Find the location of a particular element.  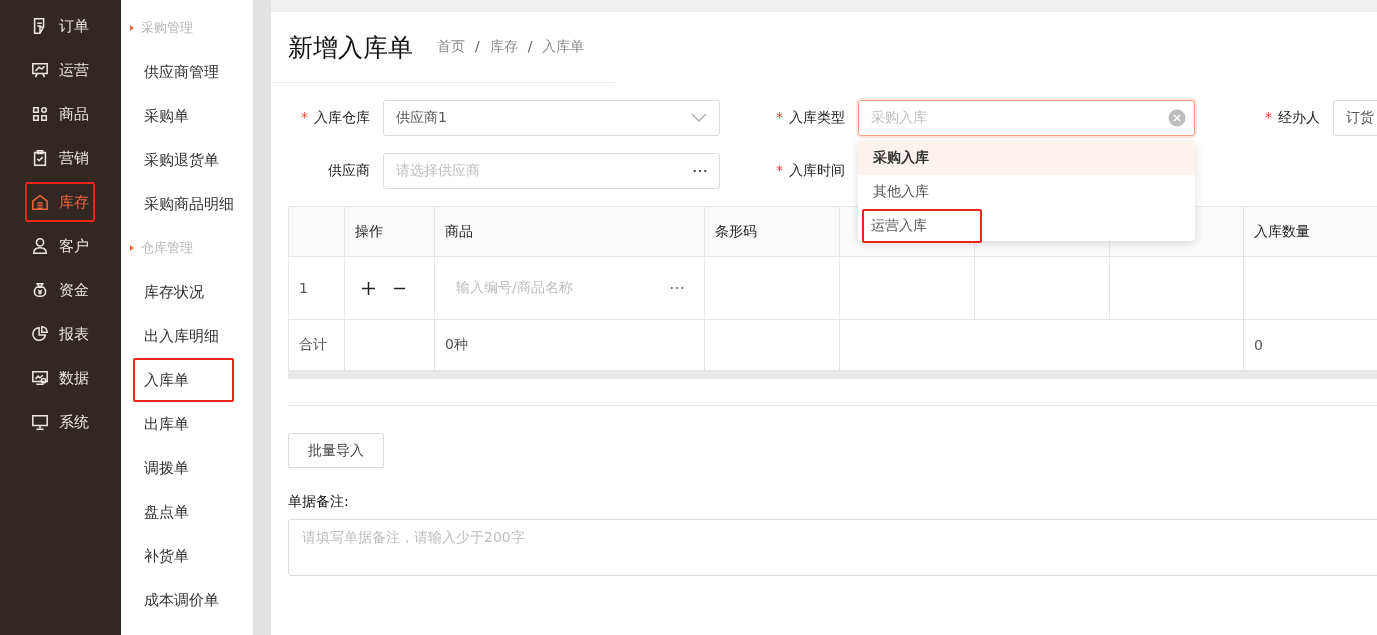

submenu-item: 补货单 is located at coordinates (183, 556).